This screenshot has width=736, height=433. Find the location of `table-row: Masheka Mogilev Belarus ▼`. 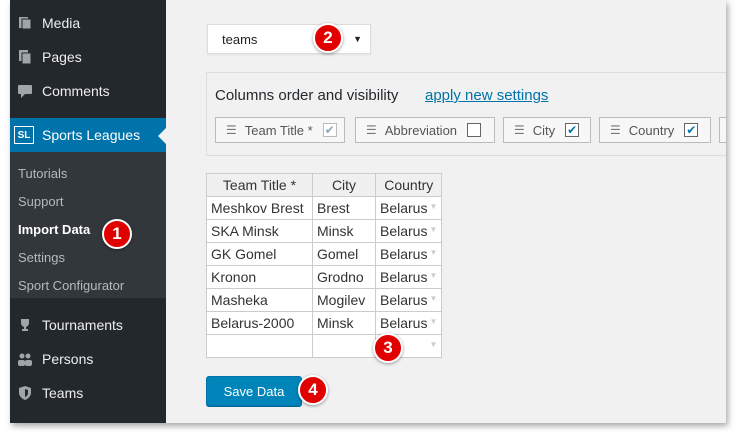

table-row: Masheka Mogilev Belarus ▼ is located at coordinates (324, 300).